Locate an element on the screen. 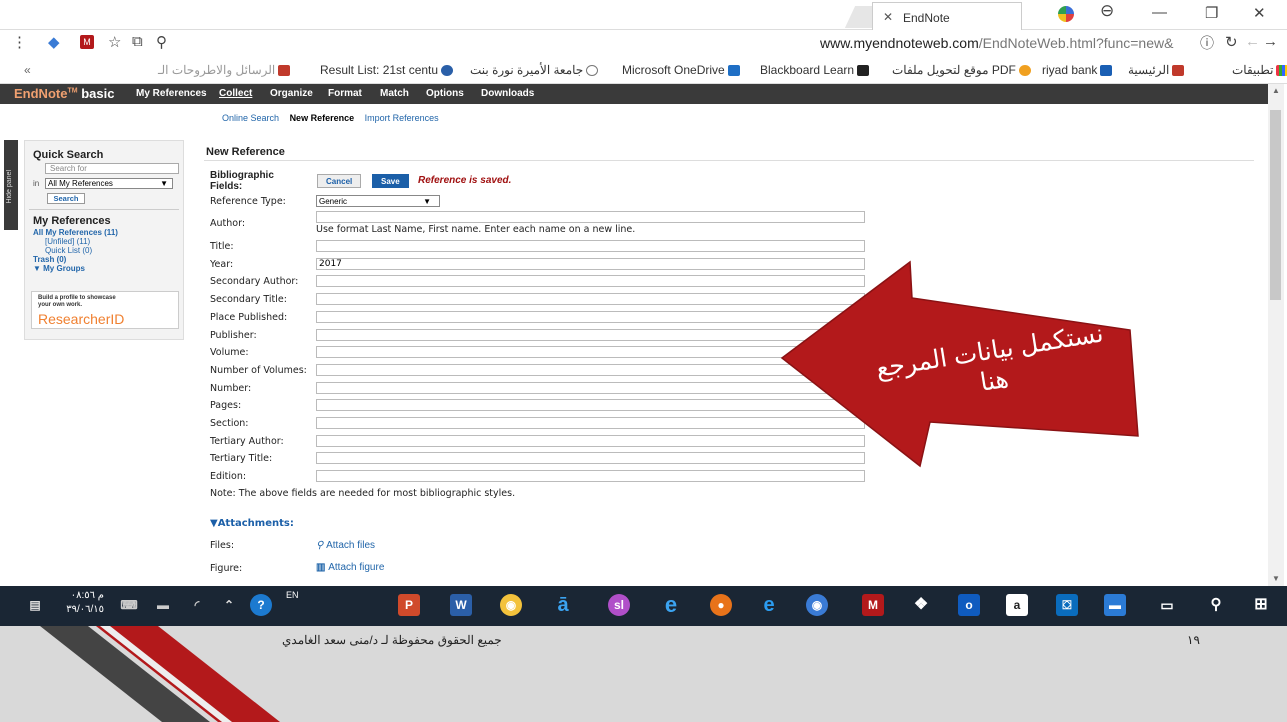  cortana-search-icon: ⚲ is located at coordinates (1216, 605).